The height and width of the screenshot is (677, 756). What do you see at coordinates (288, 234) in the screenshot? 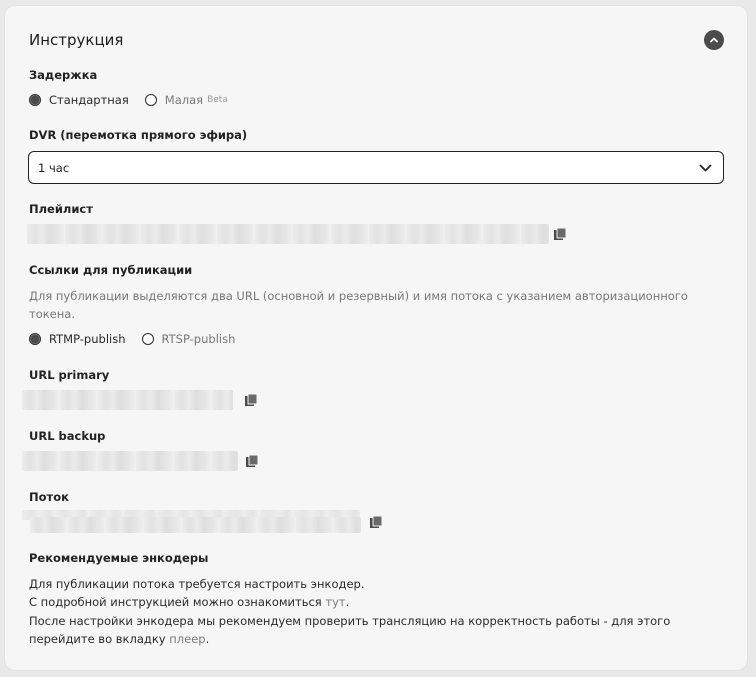
I see `playlist-url-redacted` at bounding box center [288, 234].